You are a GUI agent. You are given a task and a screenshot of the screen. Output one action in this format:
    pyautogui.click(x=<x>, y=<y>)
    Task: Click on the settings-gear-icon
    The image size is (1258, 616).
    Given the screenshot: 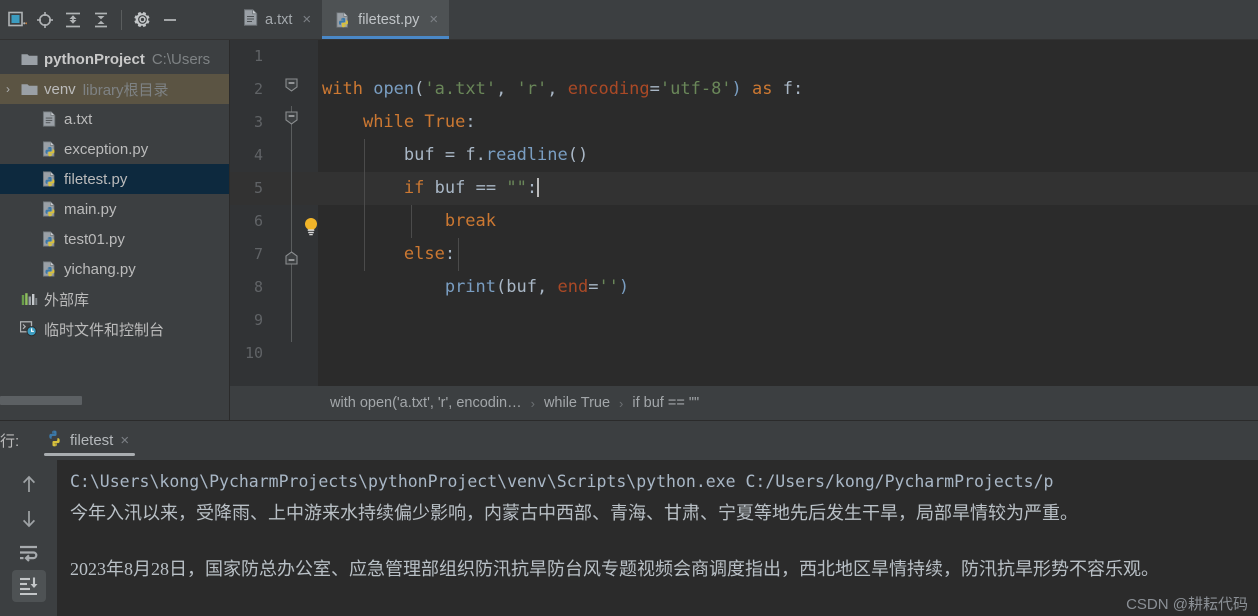 What is the action you would take?
    pyautogui.click(x=142, y=20)
    